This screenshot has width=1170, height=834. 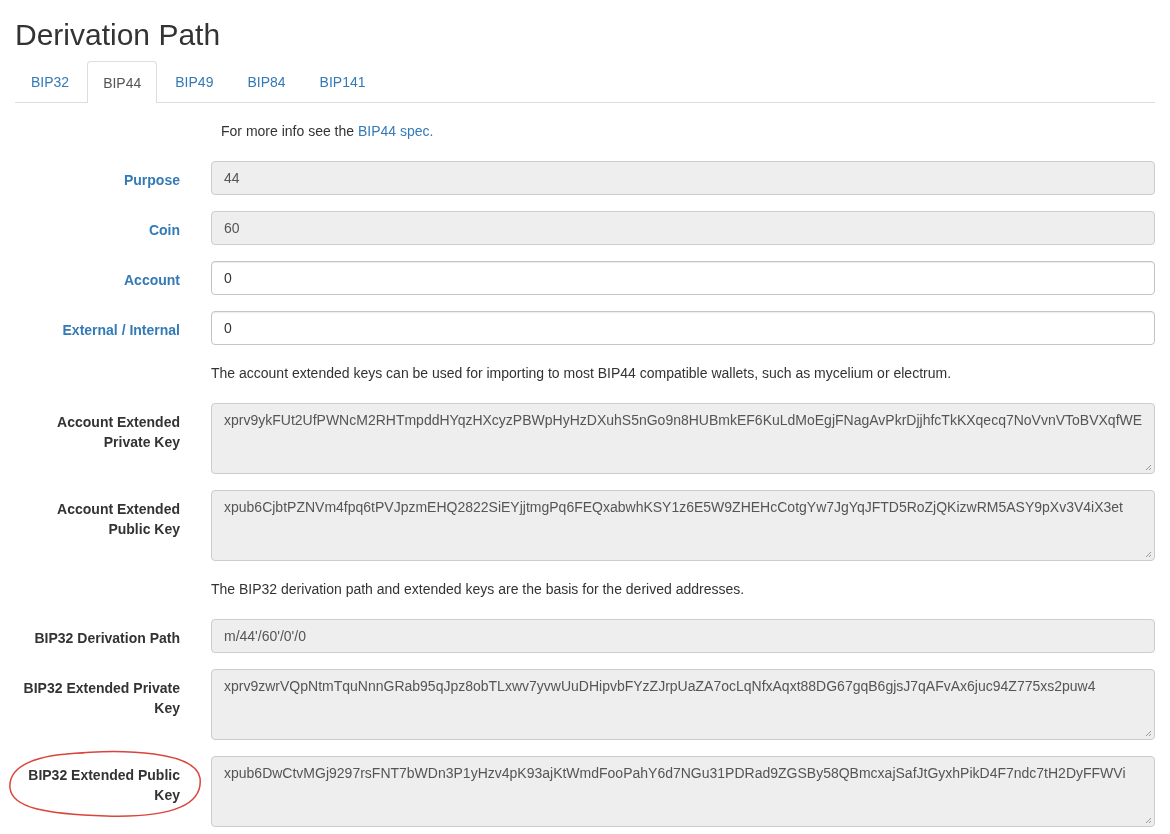 I want to click on info-text: The account extended keys can be used for importing to most BIP44 compatible wallets, such as mycelium or electrum., so click(x=582, y=373).